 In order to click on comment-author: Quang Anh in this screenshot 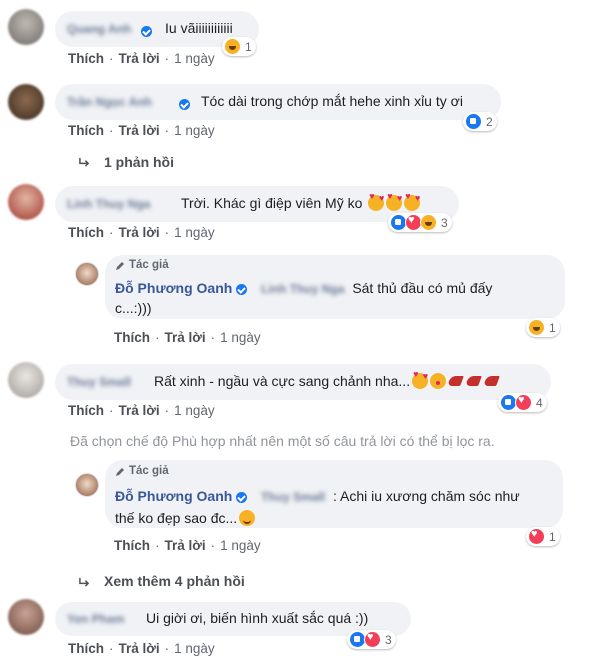, I will do `click(99, 29)`.